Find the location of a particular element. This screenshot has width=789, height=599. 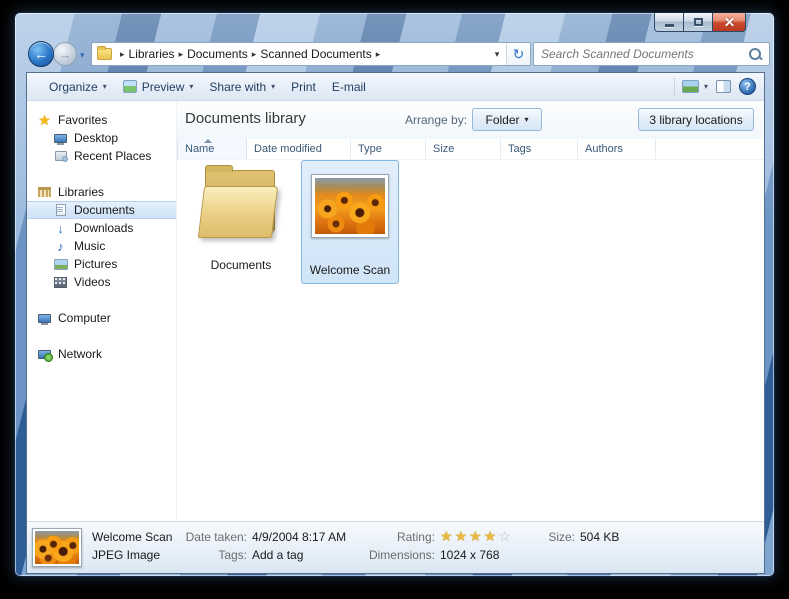

sidebar-item-computer: Computer is located at coordinates (101, 318).